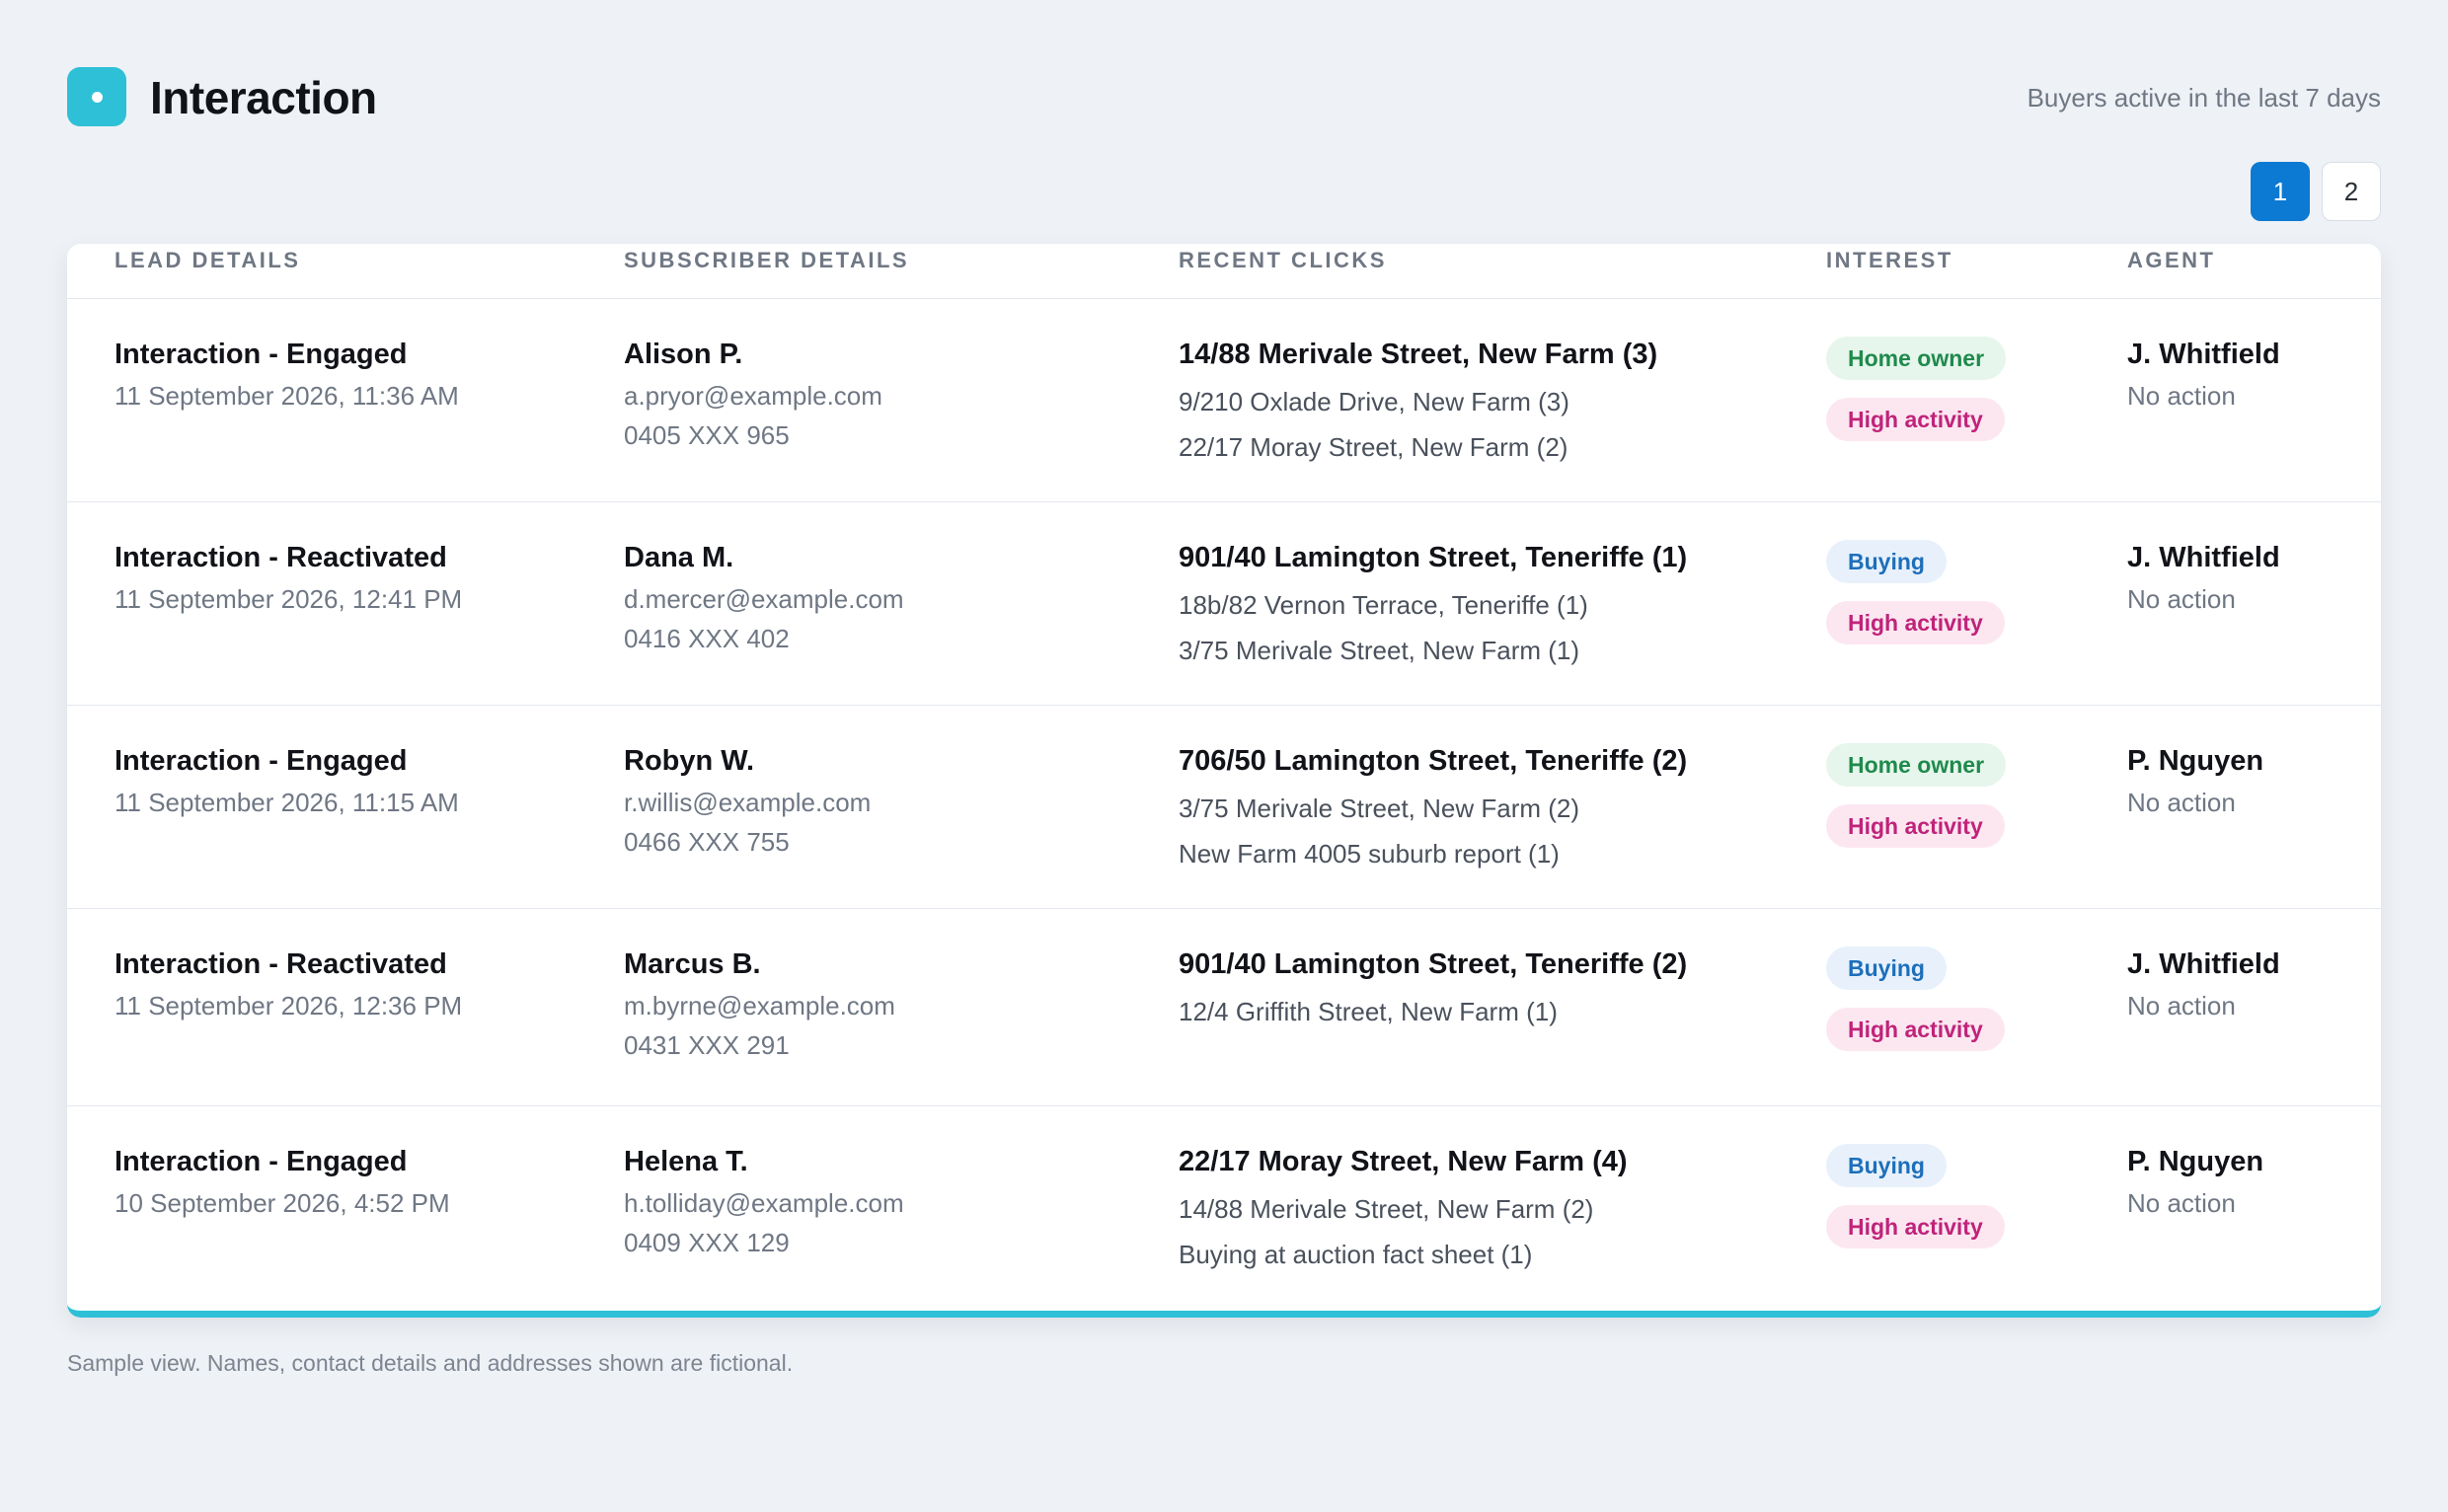 The width and height of the screenshot is (2448, 1512). What do you see at coordinates (1433, 761) in the screenshot?
I see `click-item-primary: 706/50 Lamington Street, Teneriffe (2)` at bounding box center [1433, 761].